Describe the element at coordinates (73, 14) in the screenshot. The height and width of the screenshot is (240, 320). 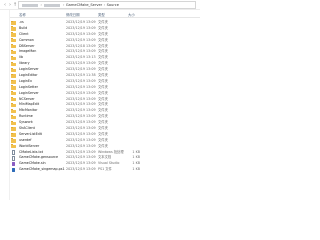
I see `column-header-date: 修改日期` at that location.